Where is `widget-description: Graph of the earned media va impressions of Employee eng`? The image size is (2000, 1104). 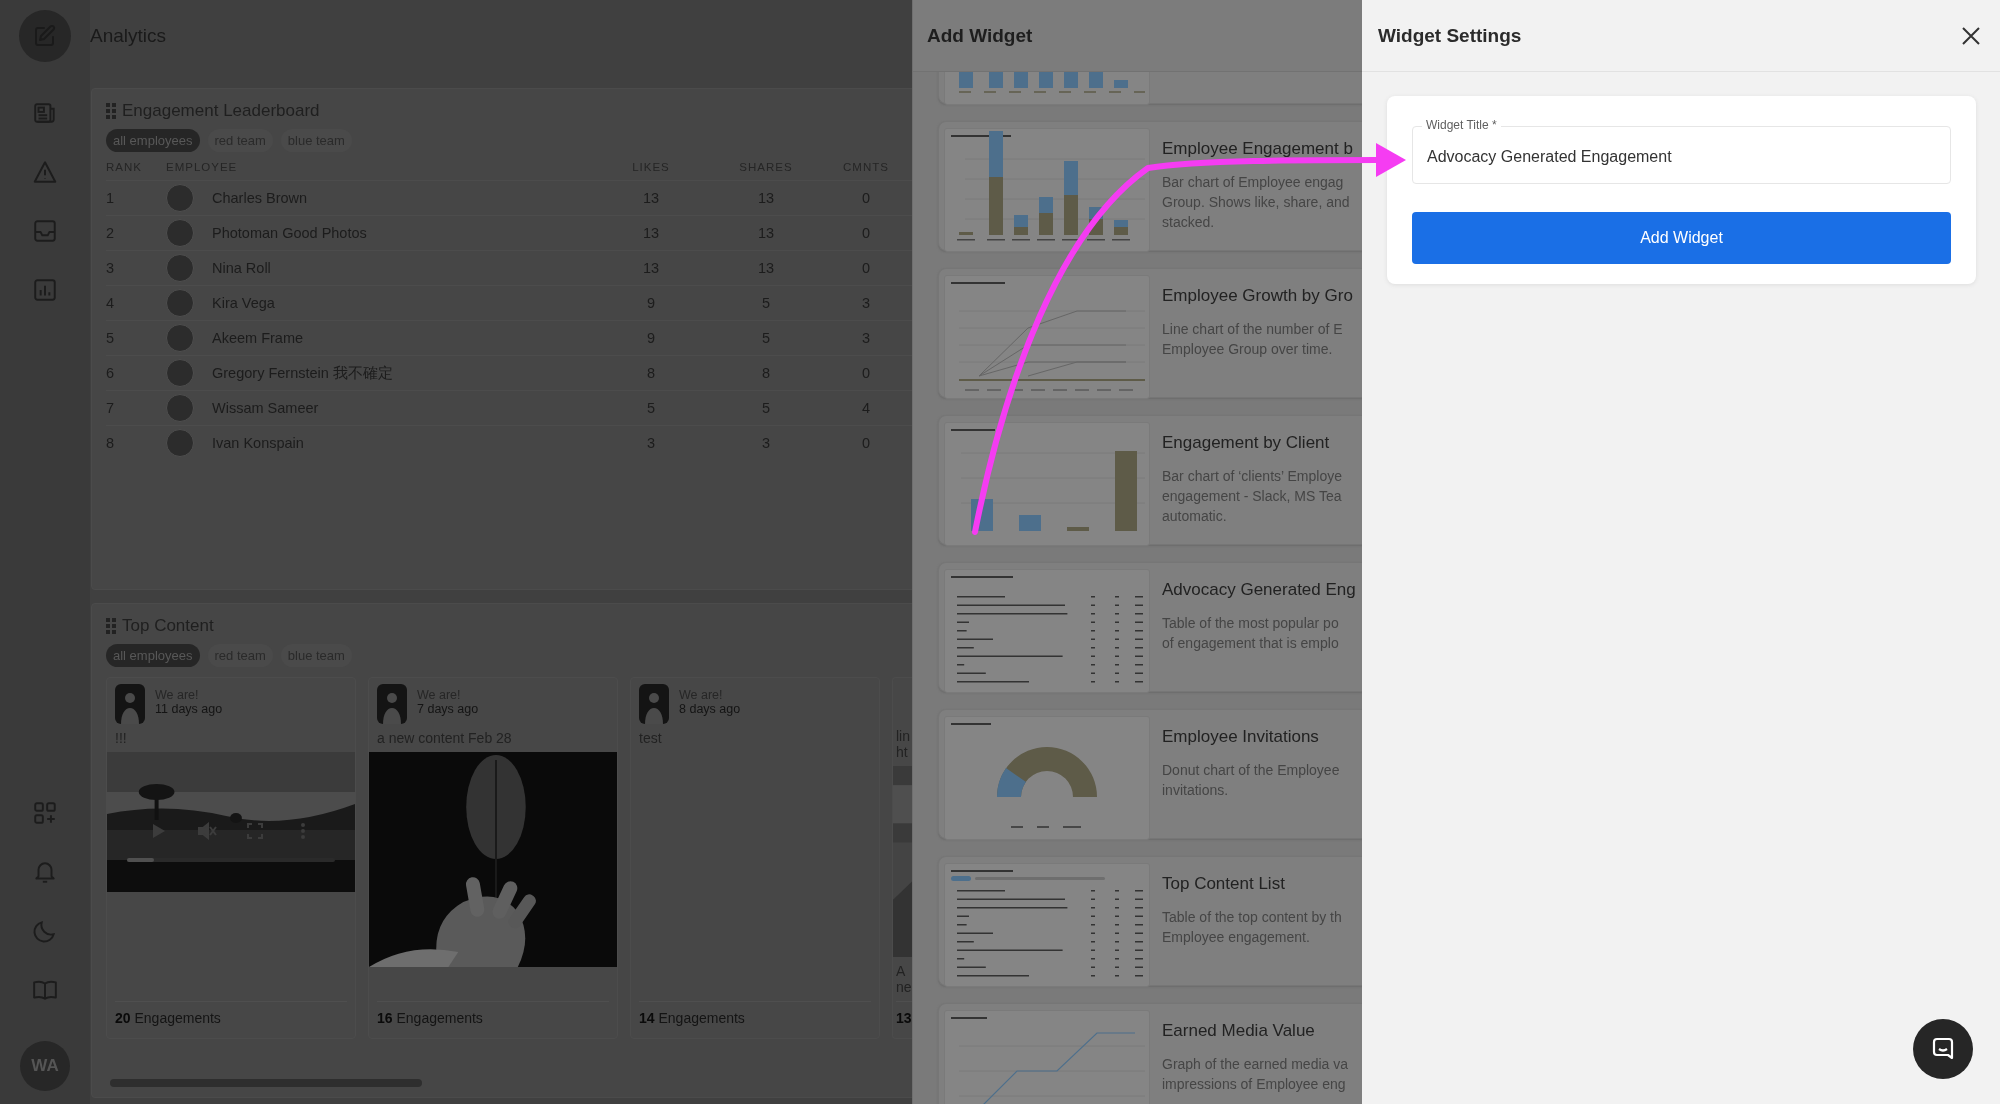
widget-description: Graph of the earned media va impressions of Employee eng is located at coordinates (1255, 1074).